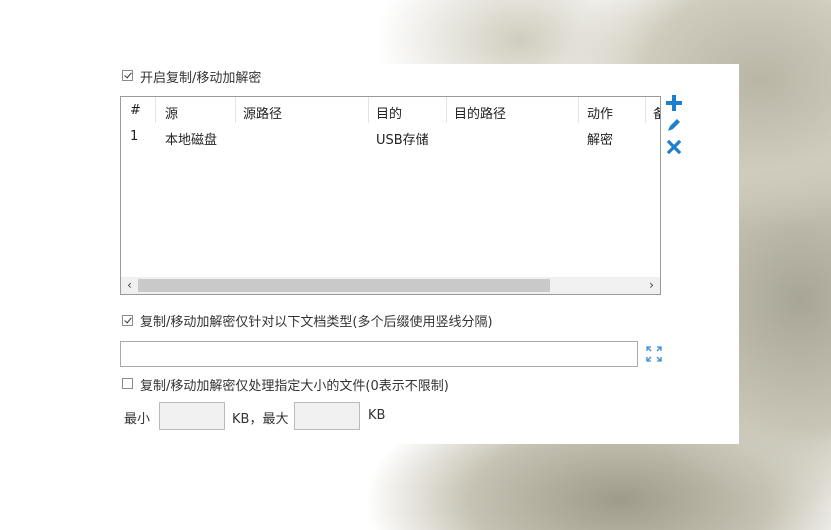 The height and width of the screenshot is (530, 831). Describe the element at coordinates (651, 285) in the screenshot. I see `scroll-right-button: ›` at that location.